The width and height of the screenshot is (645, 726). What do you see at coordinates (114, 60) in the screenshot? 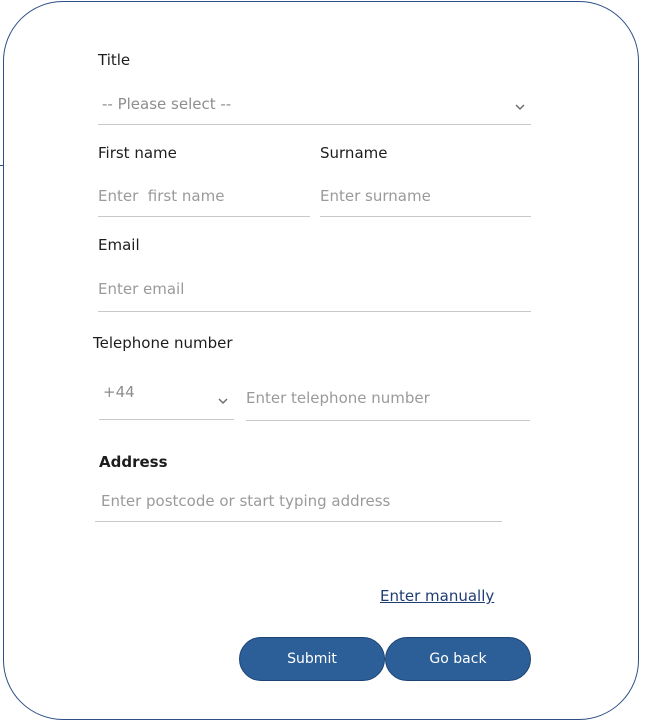
I see `title-label: Title` at bounding box center [114, 60].